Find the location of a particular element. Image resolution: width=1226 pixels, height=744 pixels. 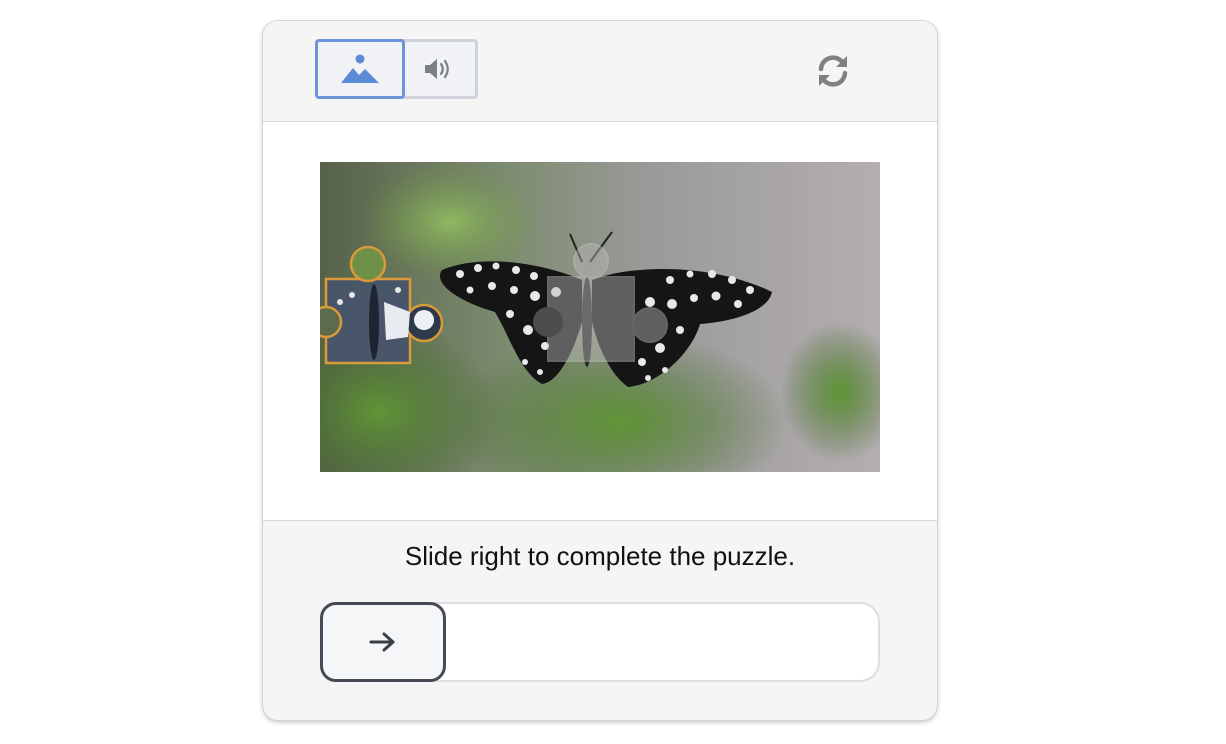

image-icon is located at coordinates (360, 68).